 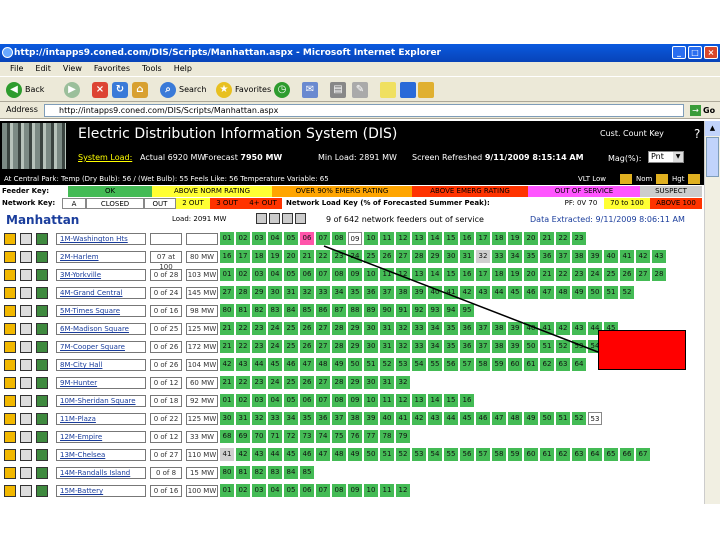 What do you see at coordinates (579, 346) in the screenshot?
I see `feeder-cell: 53` at bounding box center [579, 346].